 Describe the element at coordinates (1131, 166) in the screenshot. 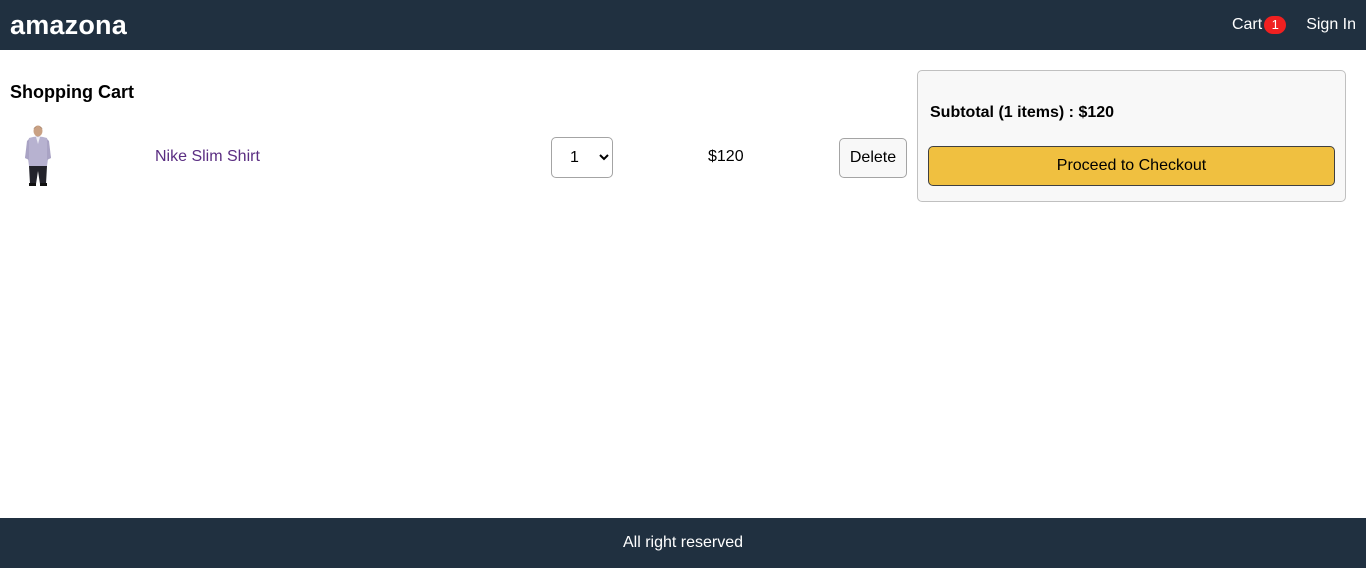

I see `proceed-to-checkout-button: Proceed to Checkout` at that location.